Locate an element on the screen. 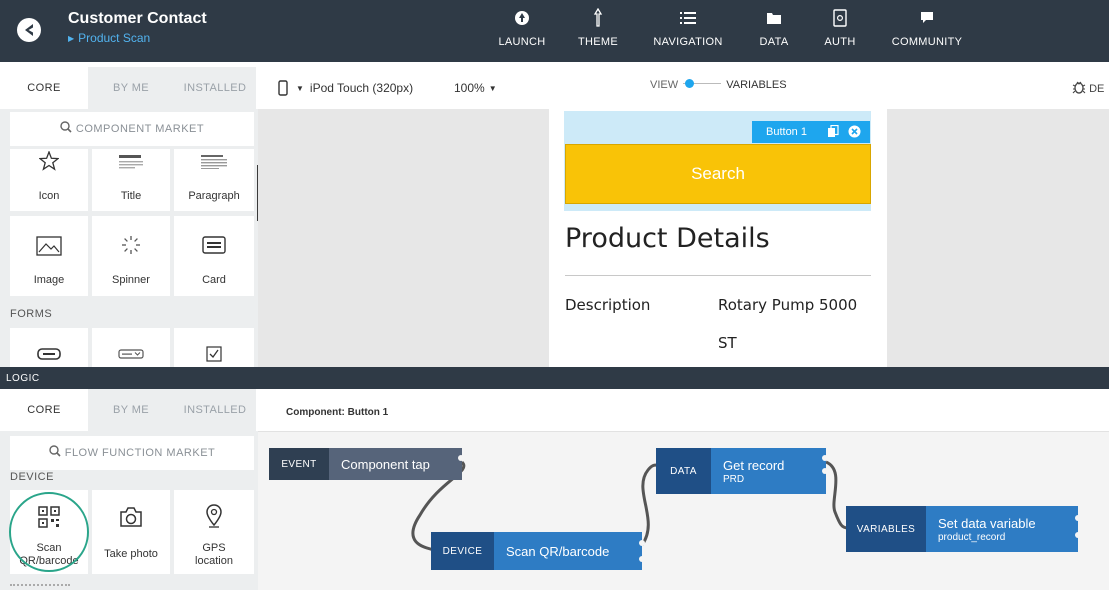  data-out-port is located at coordinates (825, 458).